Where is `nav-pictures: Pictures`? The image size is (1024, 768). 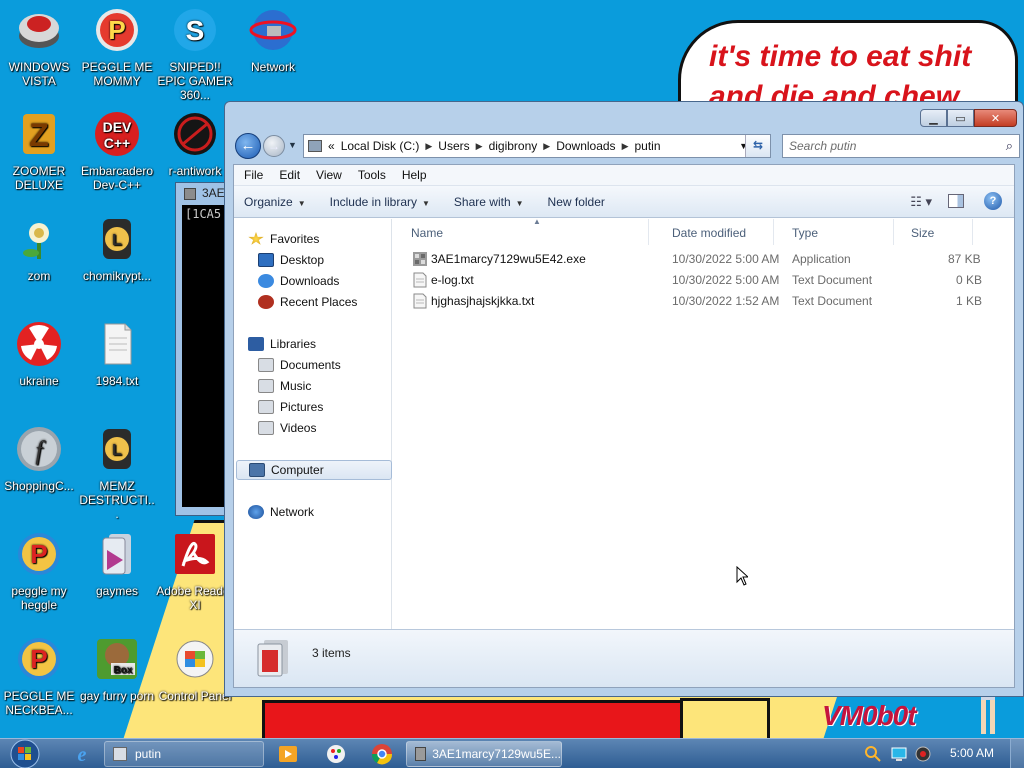
nav-pictures: Pictures is located at coordinates (336, 407).